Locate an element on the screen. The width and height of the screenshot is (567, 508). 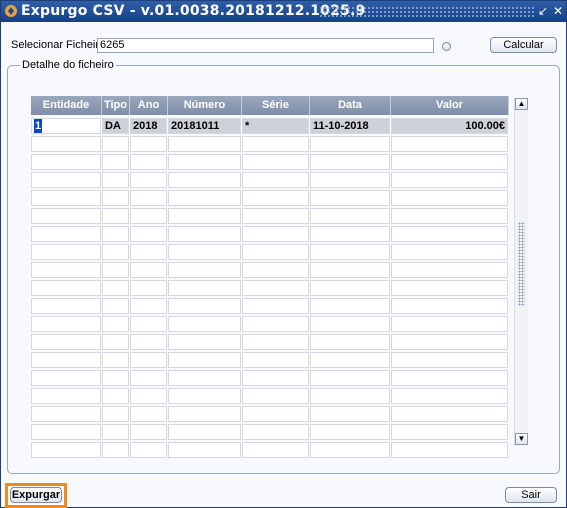
table-cell: DA is located at coordinates (115, 126).